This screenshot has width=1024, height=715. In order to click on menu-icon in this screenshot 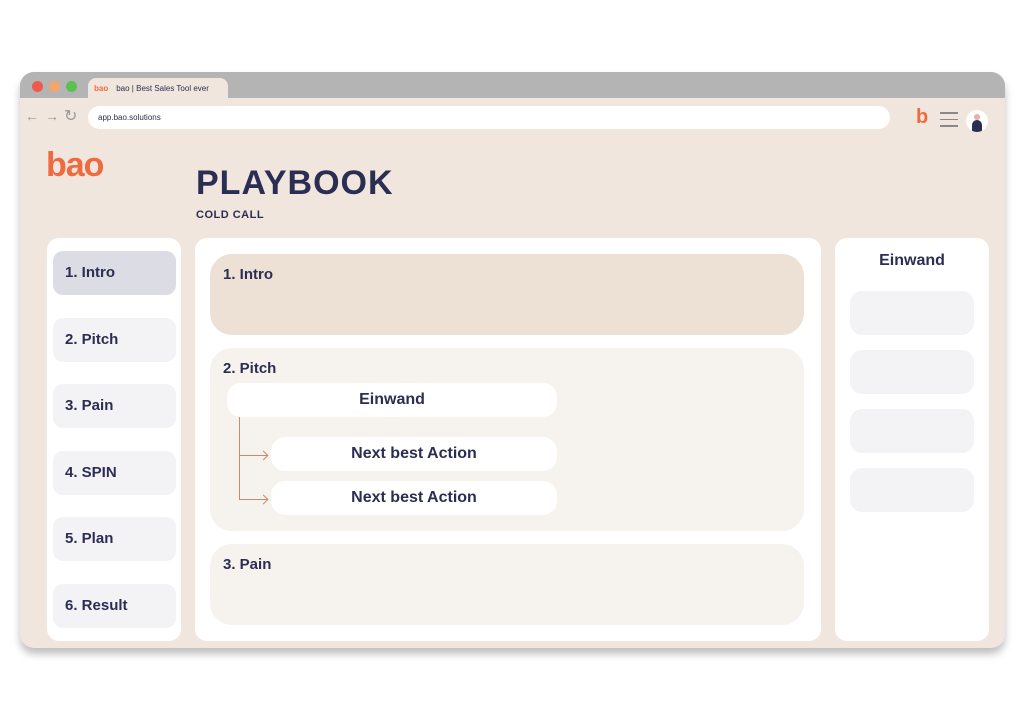, I will do `click(949, 122)`.